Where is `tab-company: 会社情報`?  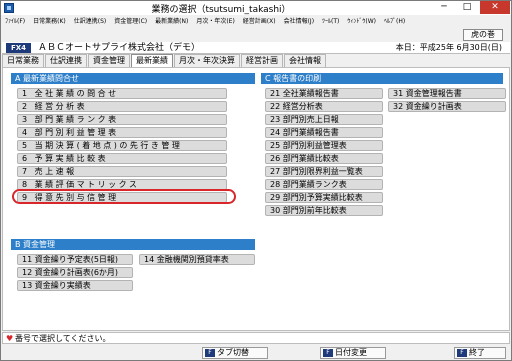
tab-company: 会社情報 is located at coordinates (305, 60).